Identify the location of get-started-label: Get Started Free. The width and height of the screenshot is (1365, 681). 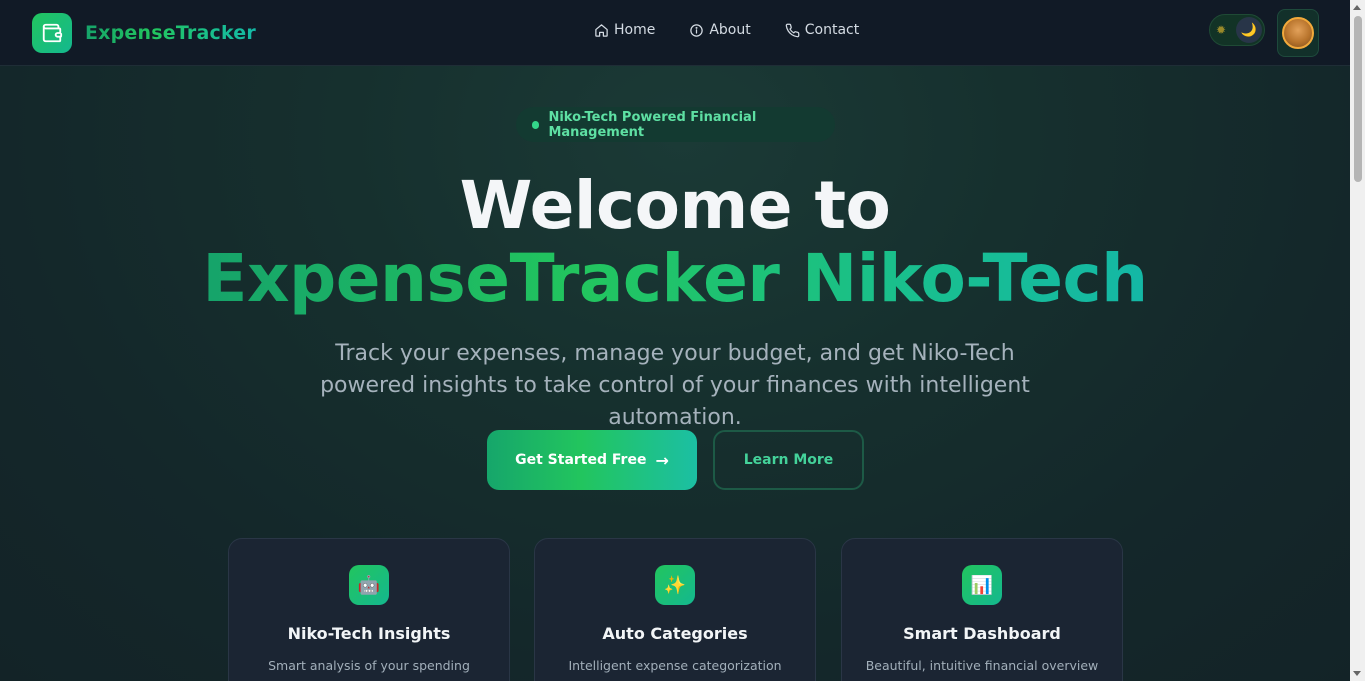
(581, 460).